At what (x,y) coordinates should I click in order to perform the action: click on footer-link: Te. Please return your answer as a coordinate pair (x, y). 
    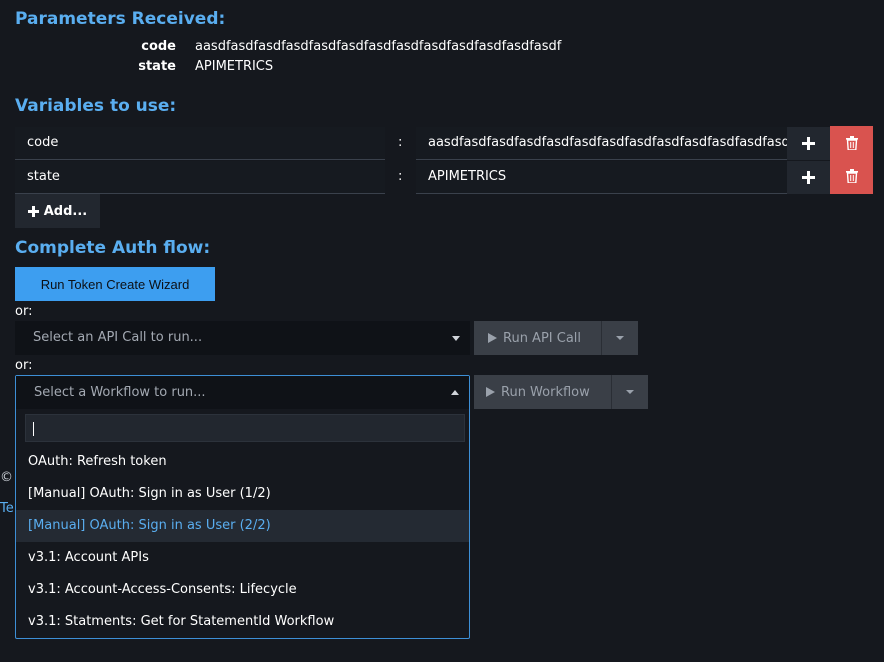
    Looking at the image, I should click on (7, 508).